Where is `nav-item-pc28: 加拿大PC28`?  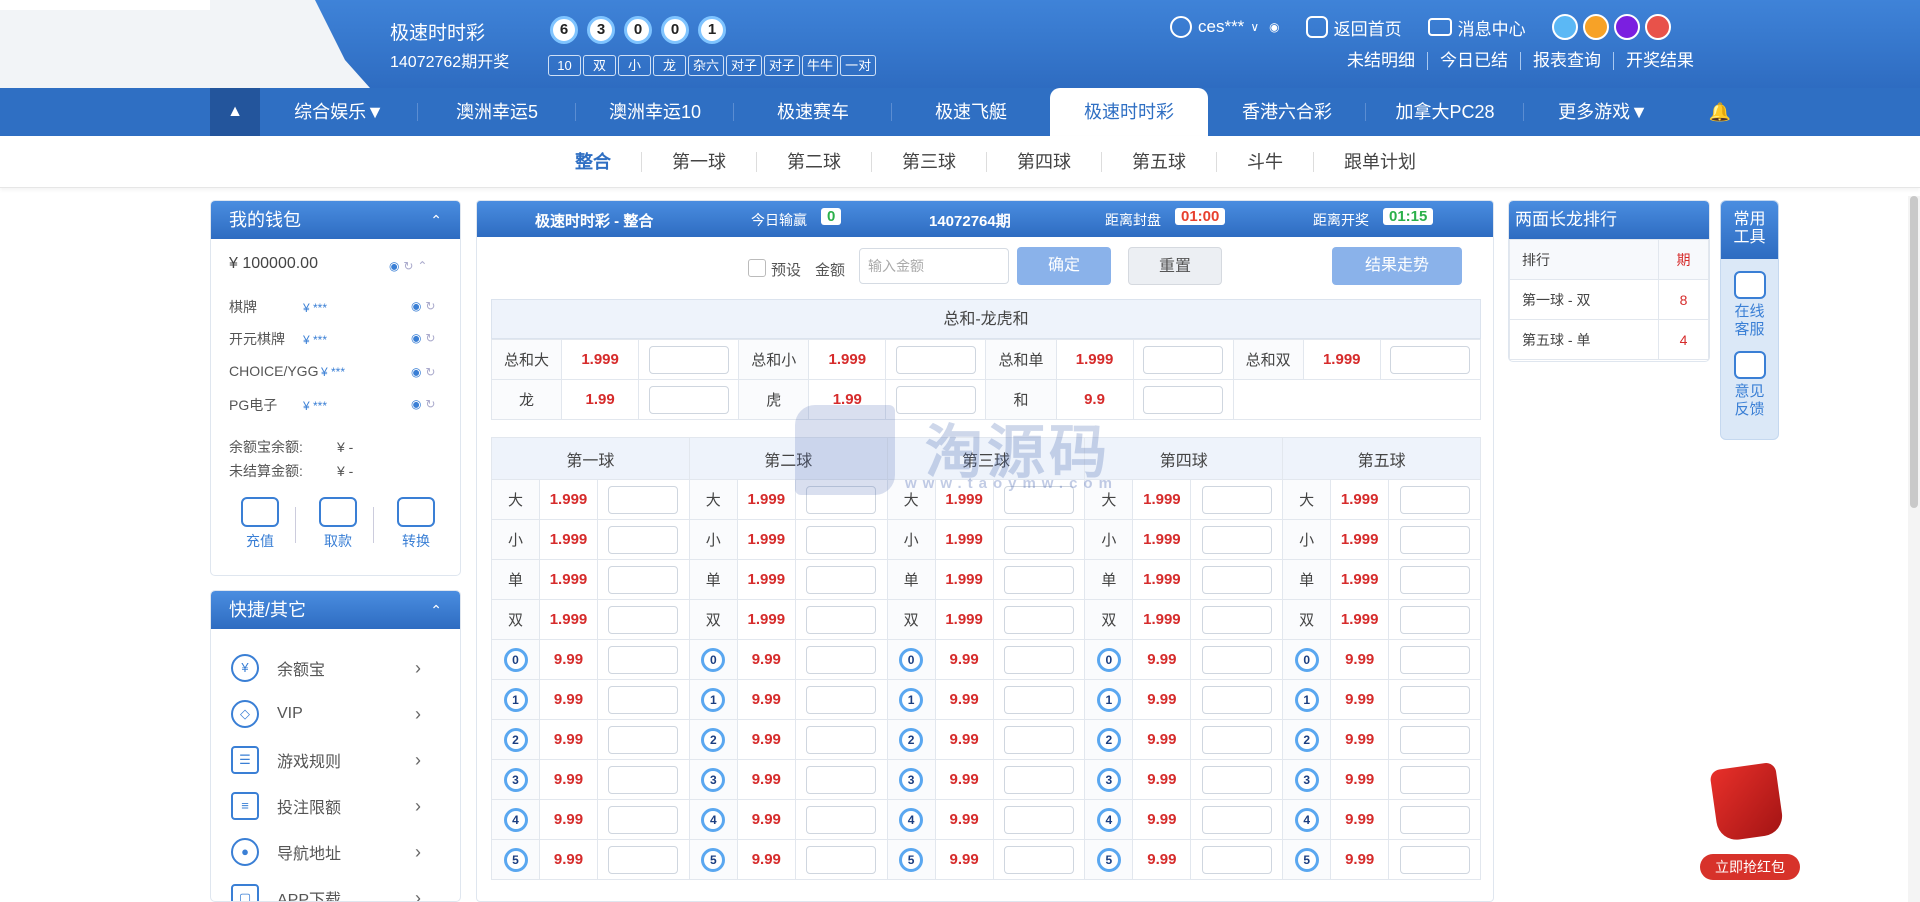
nav-item-pc28: 加拿大PC28 is located at coordinates (1445, 112).